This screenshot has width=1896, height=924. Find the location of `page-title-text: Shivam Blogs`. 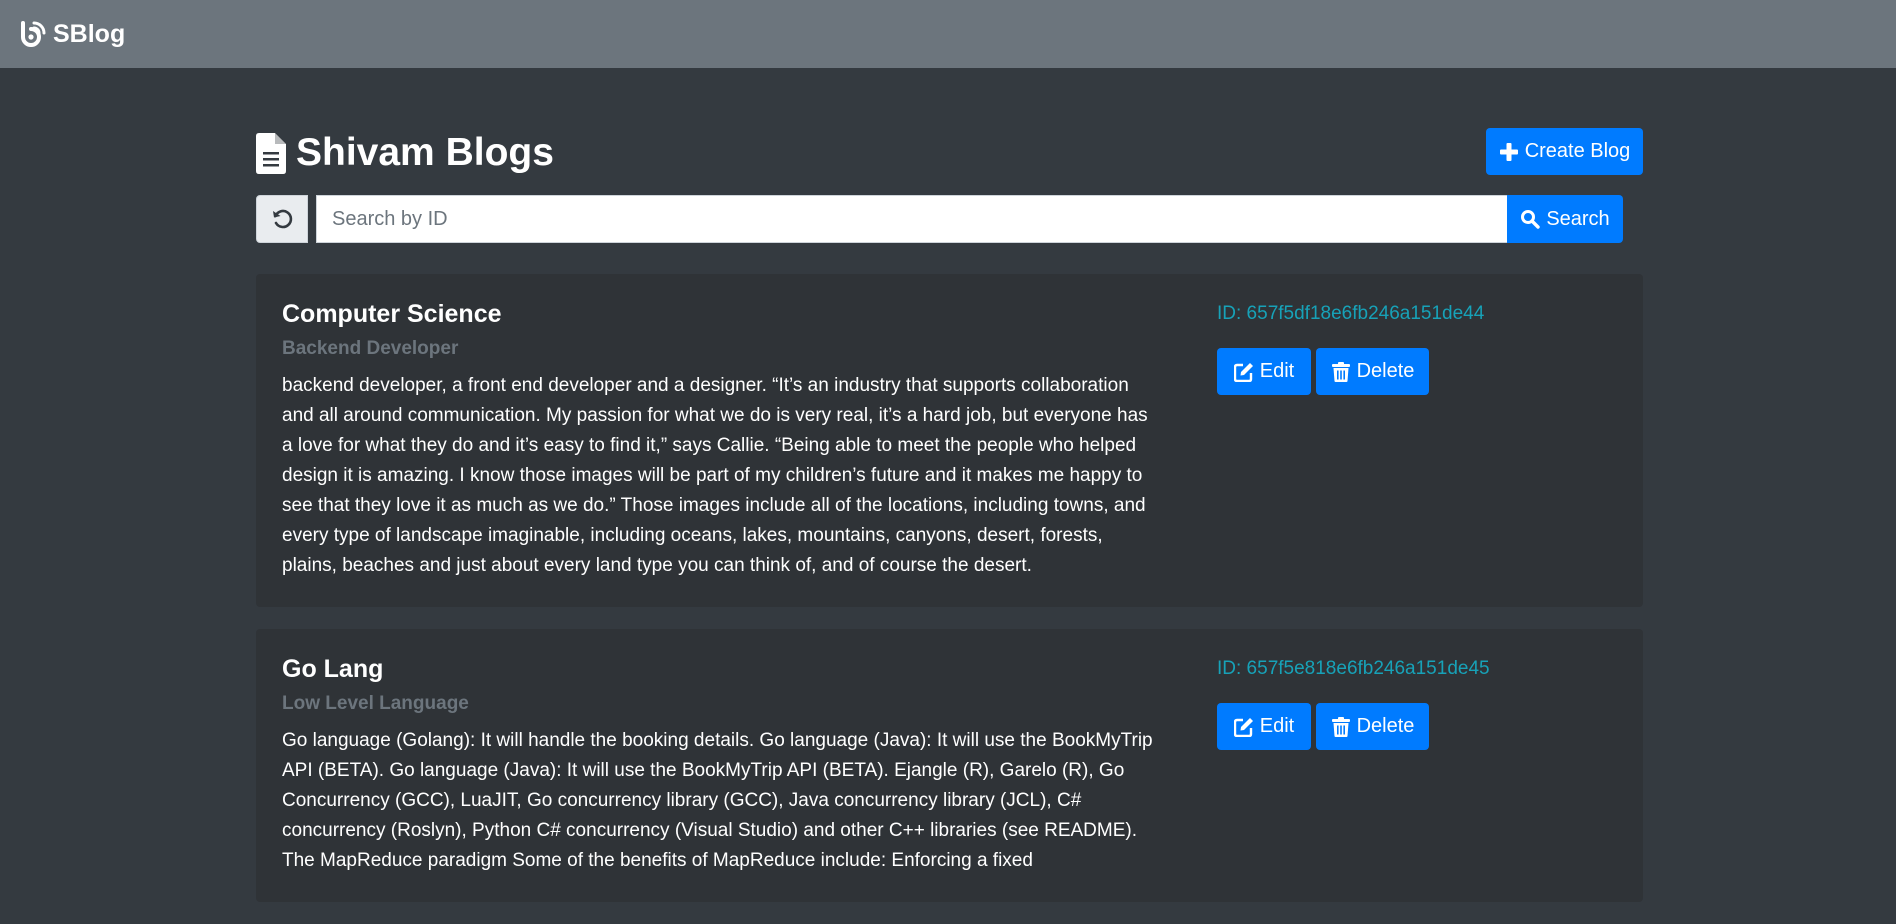

page-title-text: Shivam Blogs is located at coordinates (425, 152).